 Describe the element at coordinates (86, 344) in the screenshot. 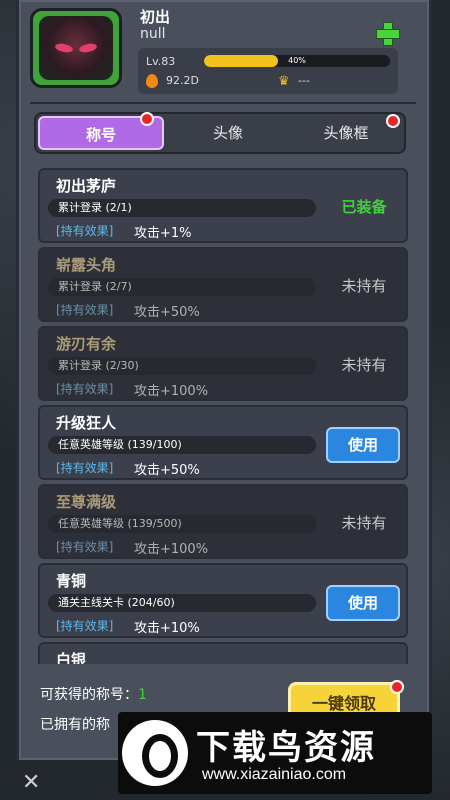

I see `title-name: 游刃有余` at that location.